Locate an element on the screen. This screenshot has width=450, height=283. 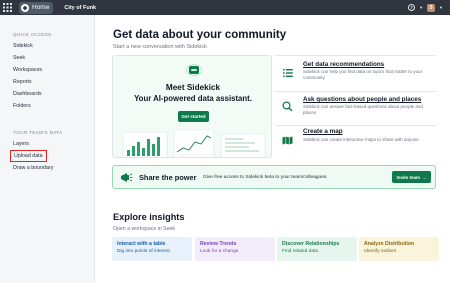
organization-title: City of Funk is located at coordinates (80, 7).